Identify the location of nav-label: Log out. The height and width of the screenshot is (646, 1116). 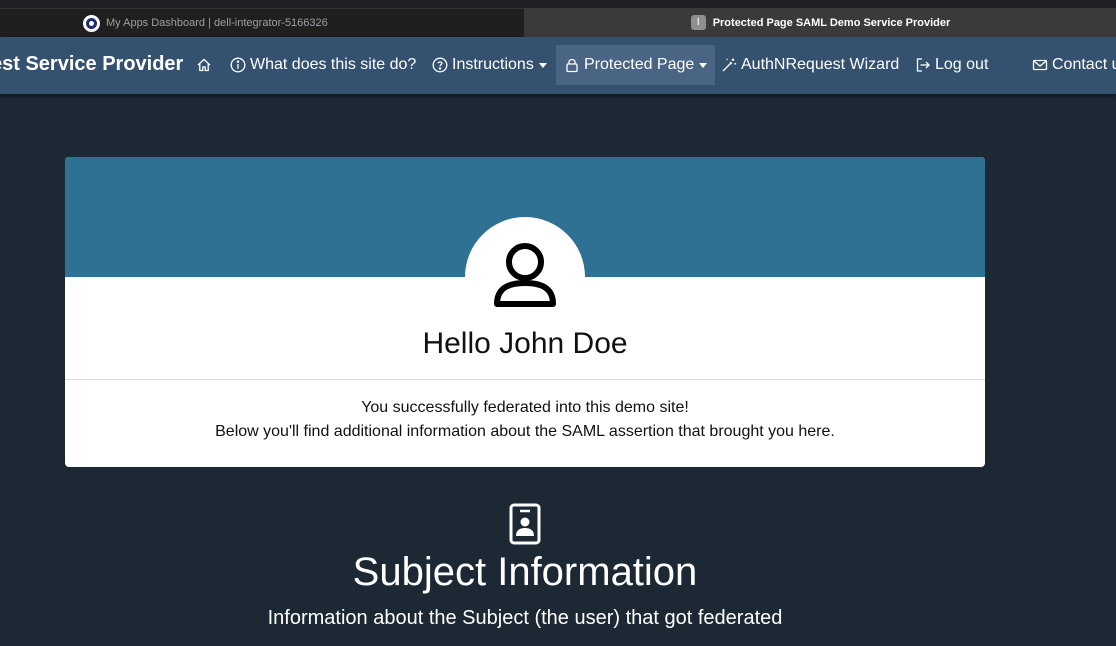
(962, 64).